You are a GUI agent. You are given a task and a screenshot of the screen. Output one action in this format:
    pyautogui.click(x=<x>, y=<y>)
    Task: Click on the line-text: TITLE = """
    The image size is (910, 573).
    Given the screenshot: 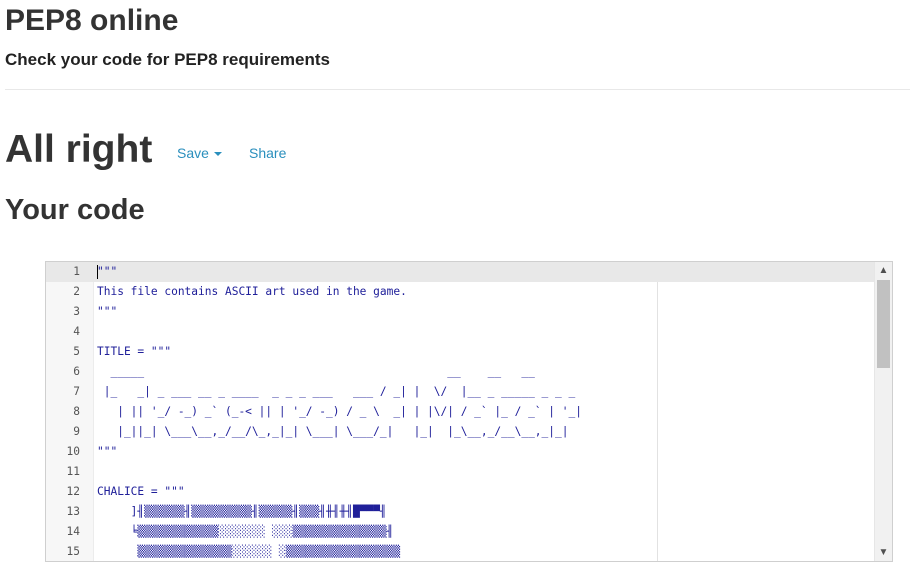 What is the action you would take?
    pyautogui.click(x=134, y=351)
    